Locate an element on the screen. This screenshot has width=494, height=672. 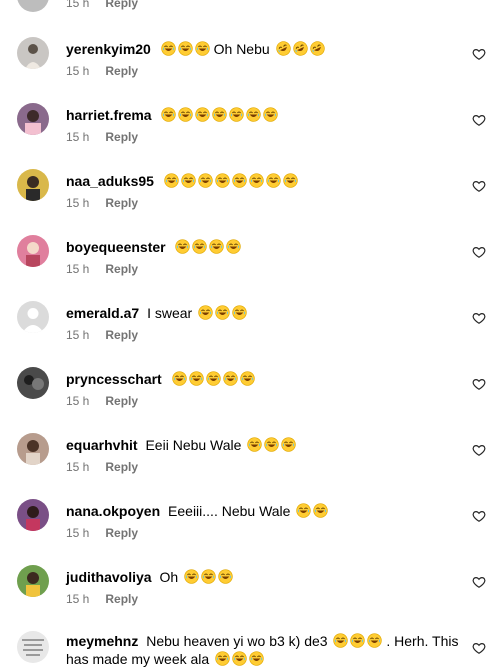
username: naa_aduks95 is located at coordinates (110, 181).